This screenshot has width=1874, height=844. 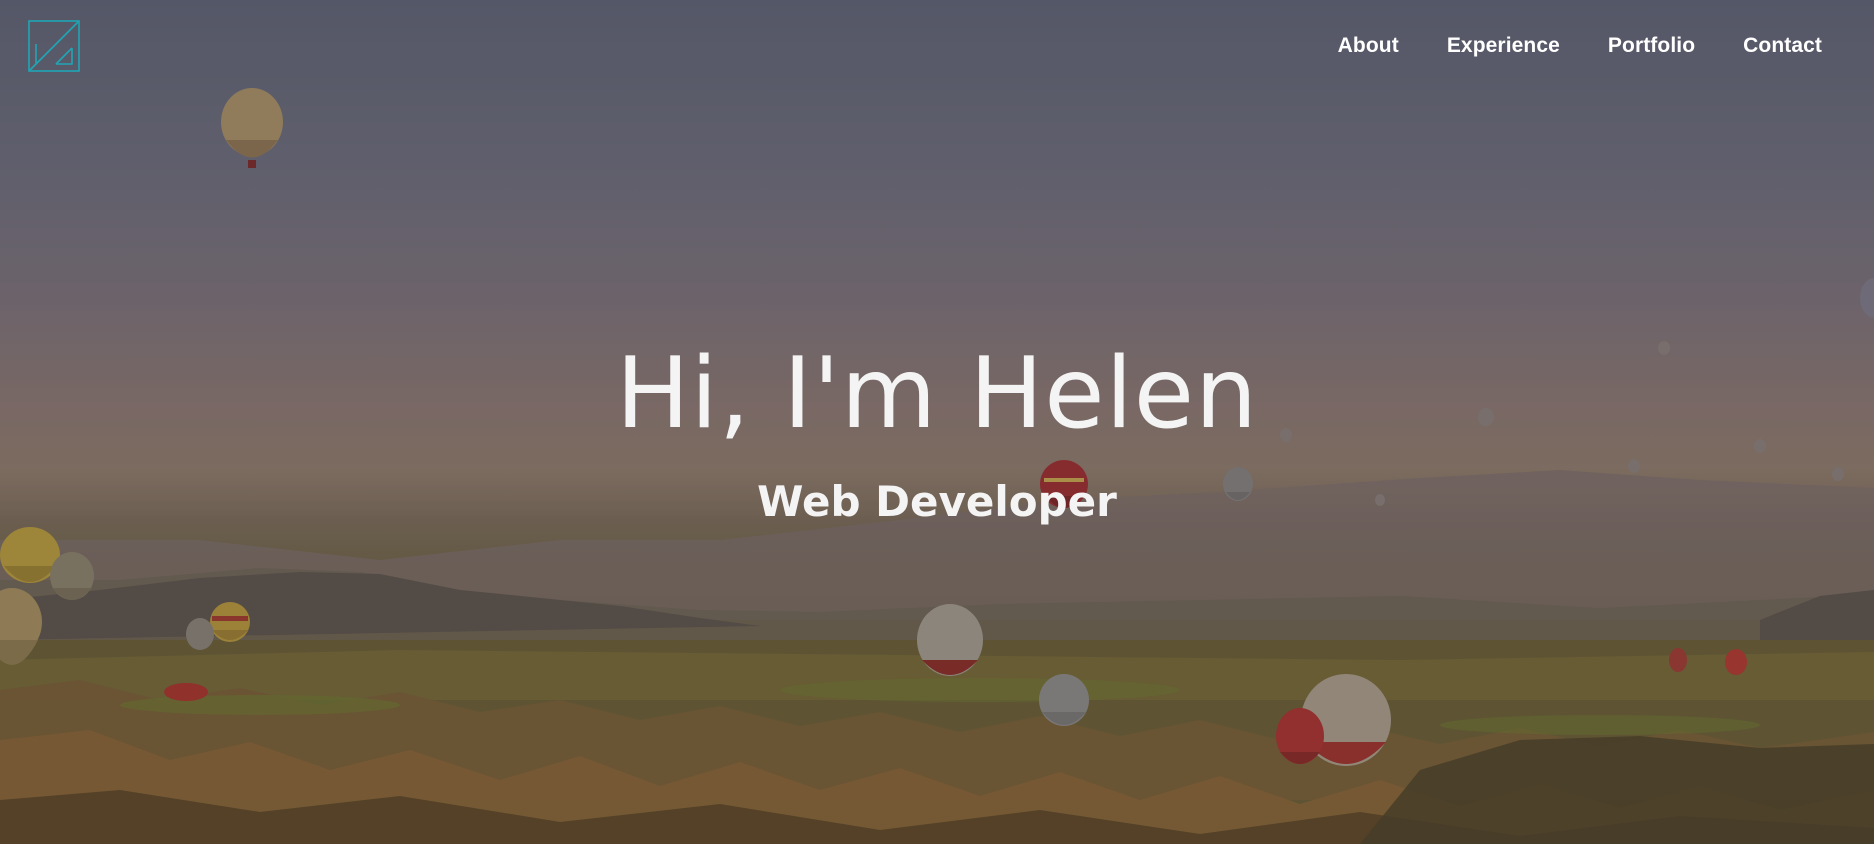 What do you see at coordinates (1503, 46) in the screenshot?
I see `nav-link-experience: Experience` at bounding box center [1503, 46].